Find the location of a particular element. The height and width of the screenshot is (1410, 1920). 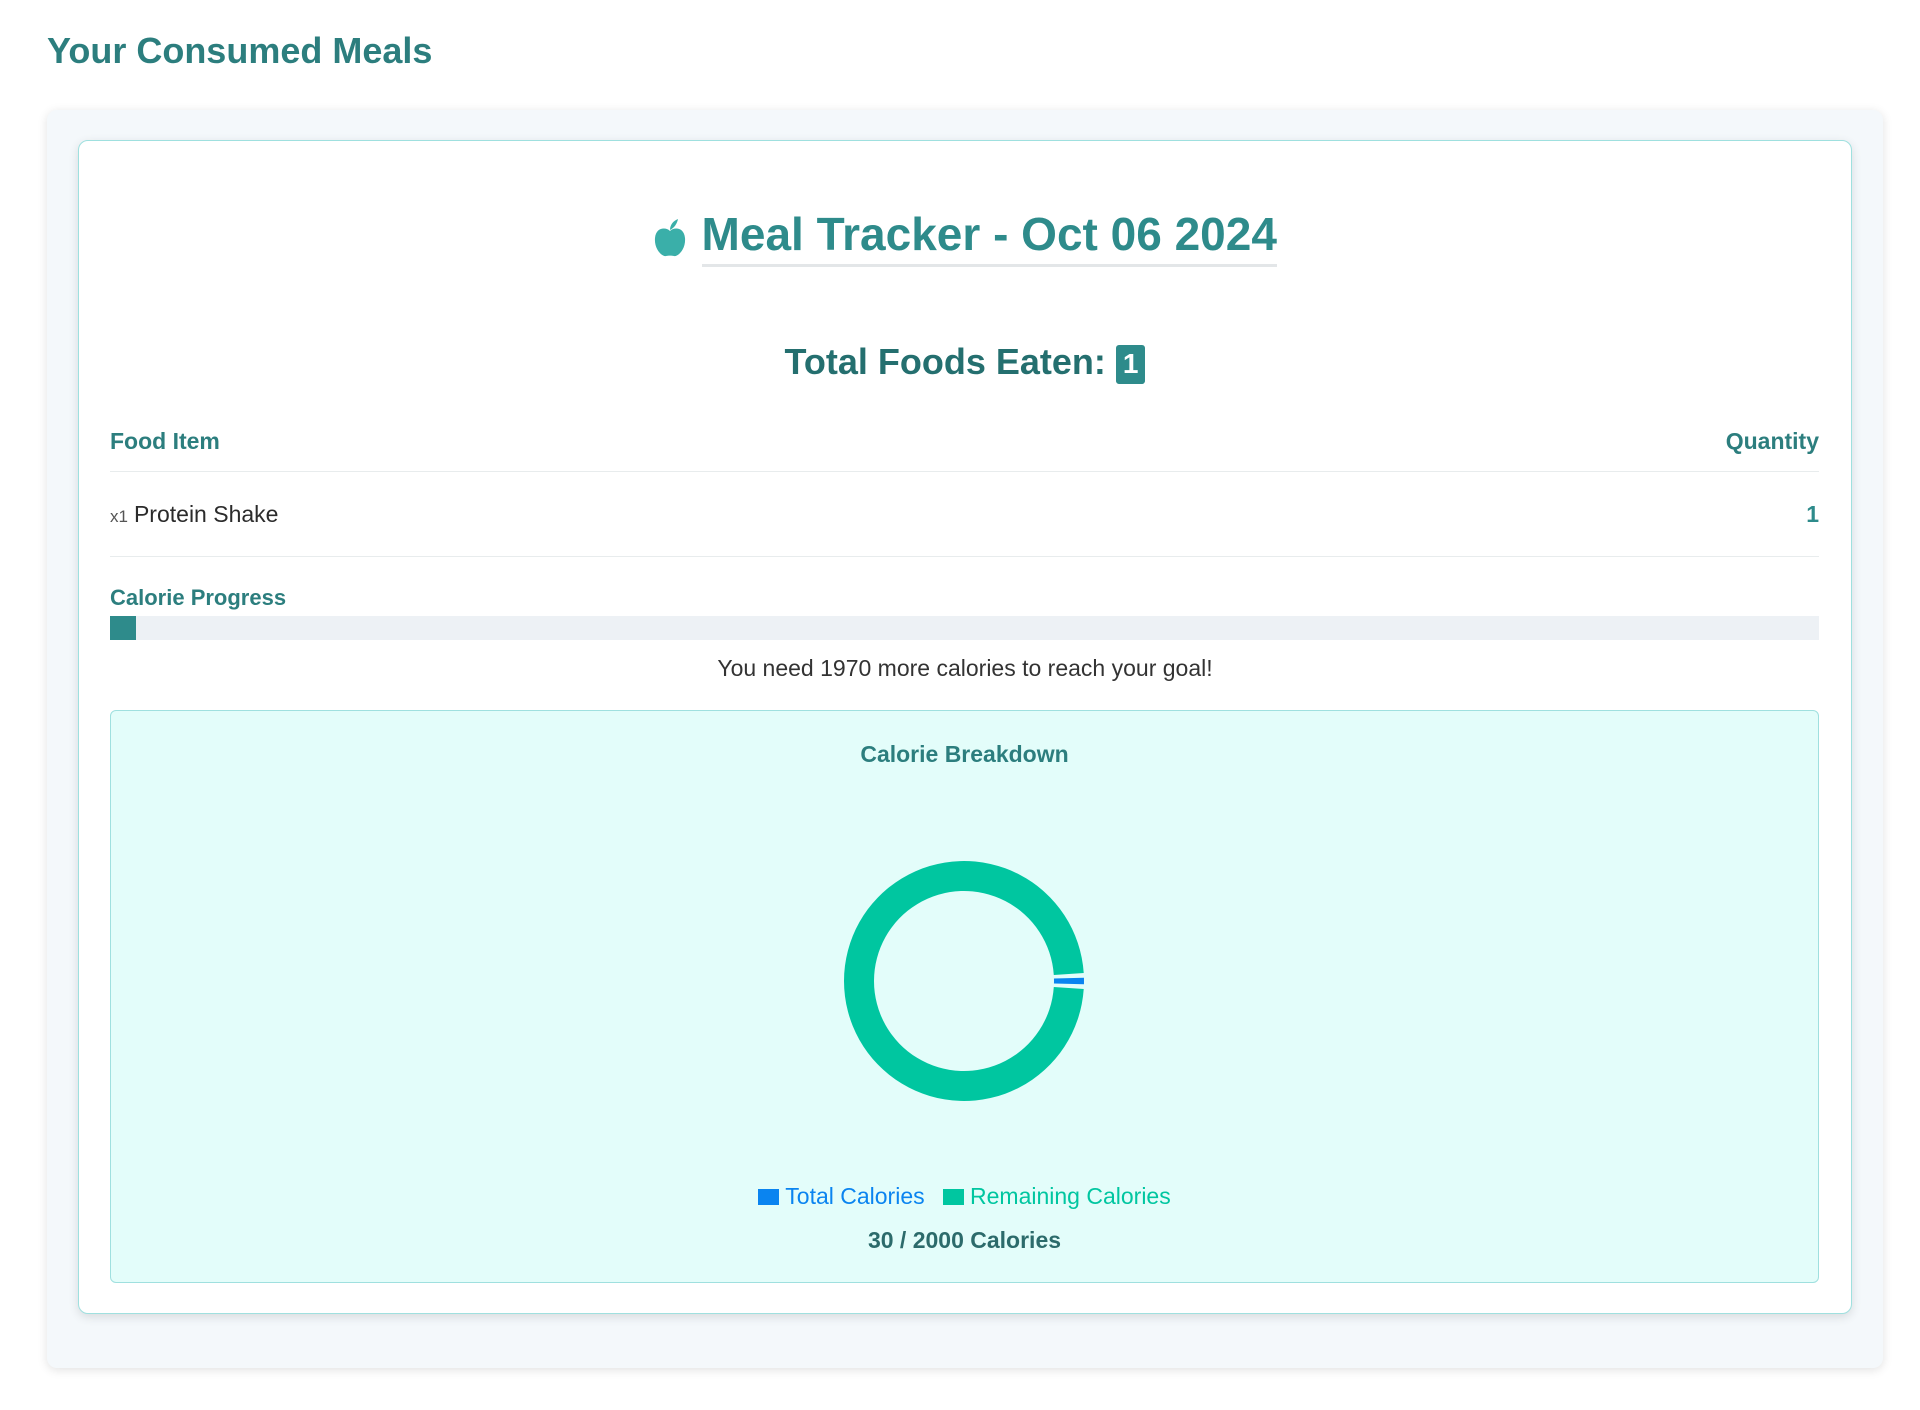

tracker-title: Meal Tracker - Oct 06 2024 is located at coordinates (989, 238).